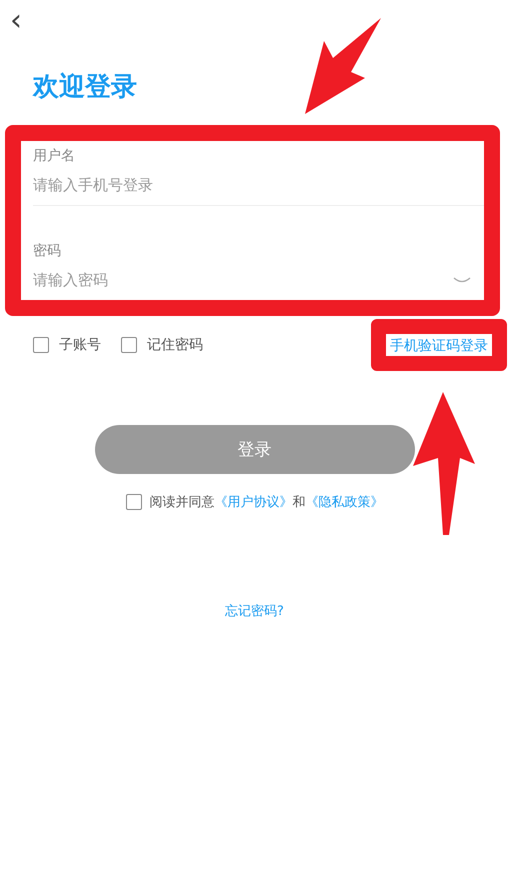  I want to click on back-button: ‹, so click(16, 21).